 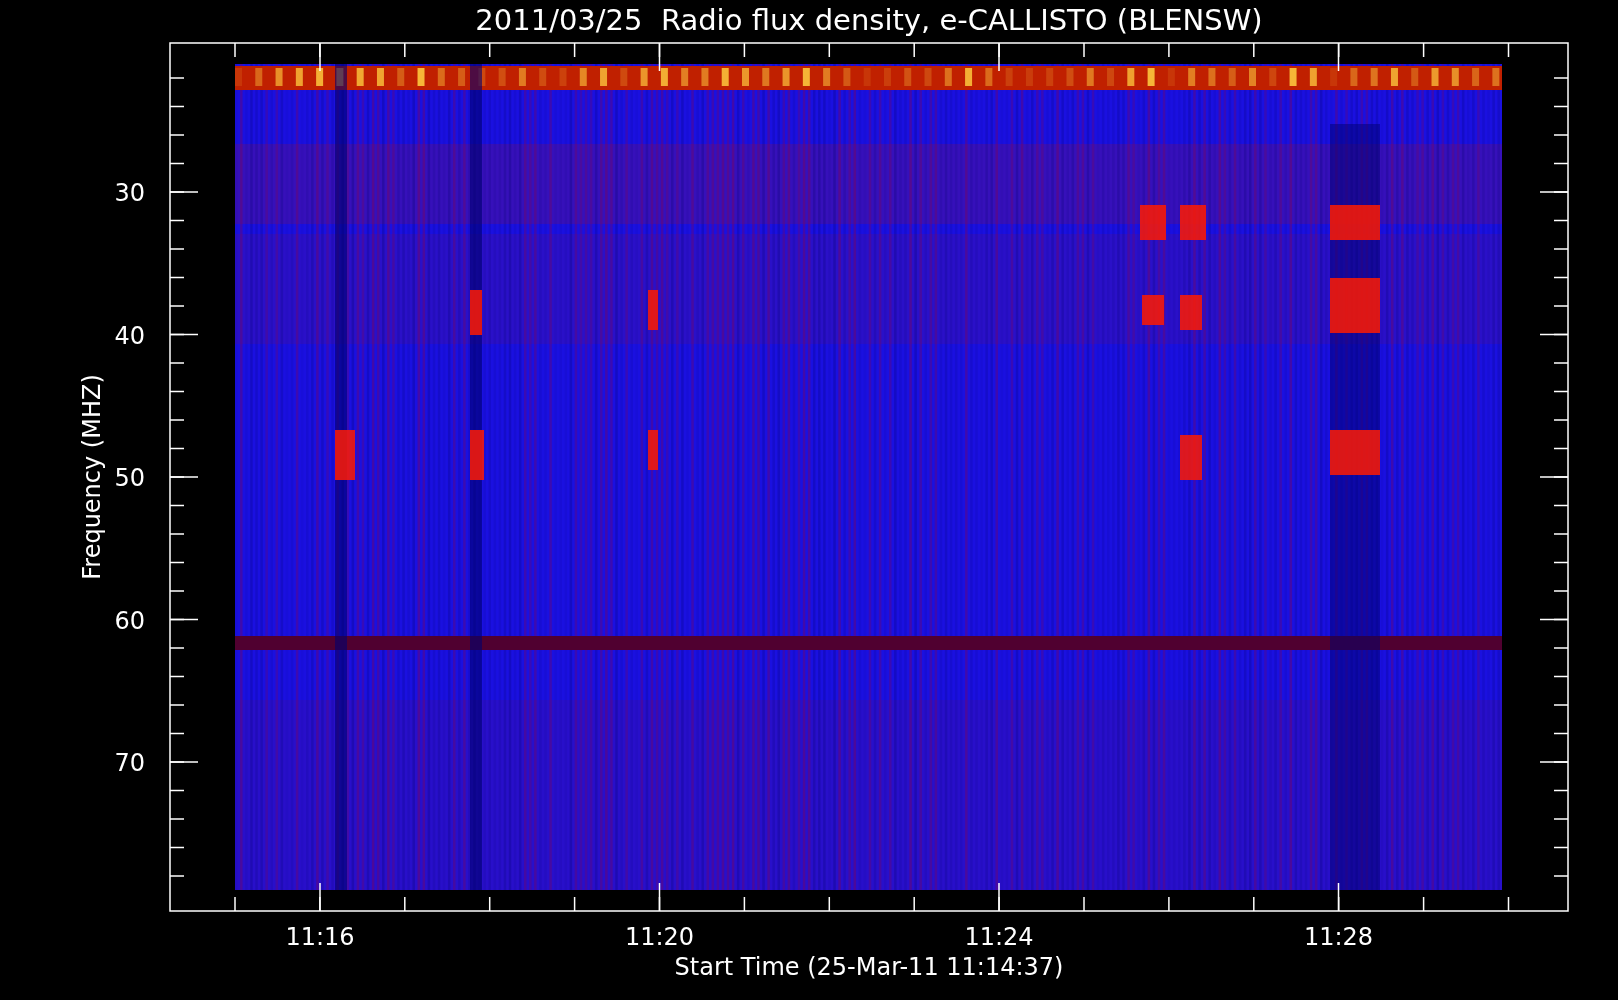 What do you see at coordinates (92, 477) in the screenshot?
I see `y-axis-label: Frequency (MHZ)` at bounding box center [92, 477].